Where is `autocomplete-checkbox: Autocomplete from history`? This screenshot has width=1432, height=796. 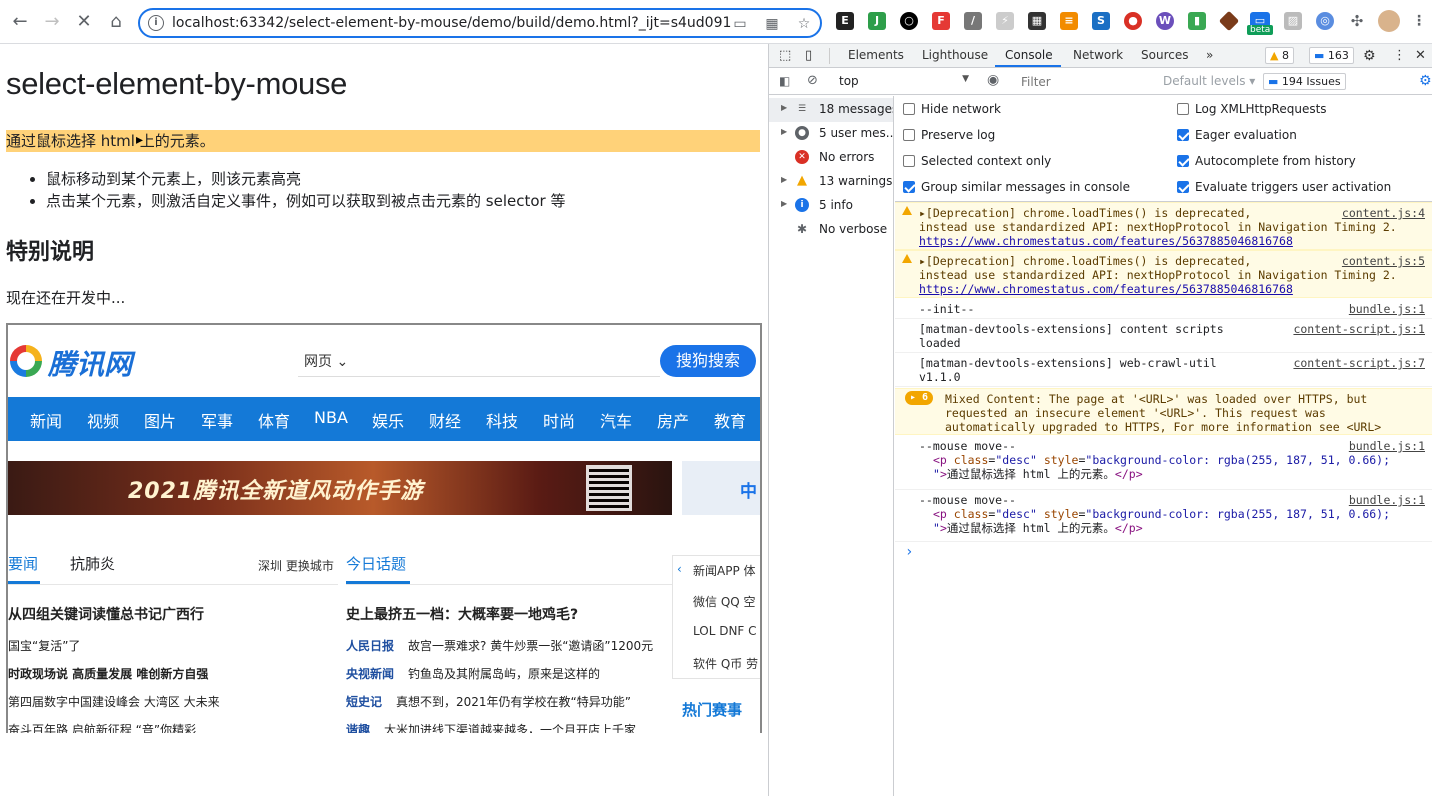 autocomplete-checkbox: Autocomplete from history is located at coordinates (1266, 161).